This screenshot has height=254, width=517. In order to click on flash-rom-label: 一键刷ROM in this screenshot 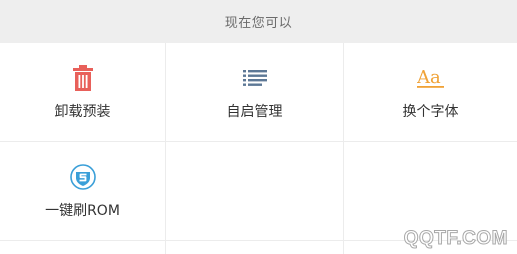, I will do `click(82, 211)`.